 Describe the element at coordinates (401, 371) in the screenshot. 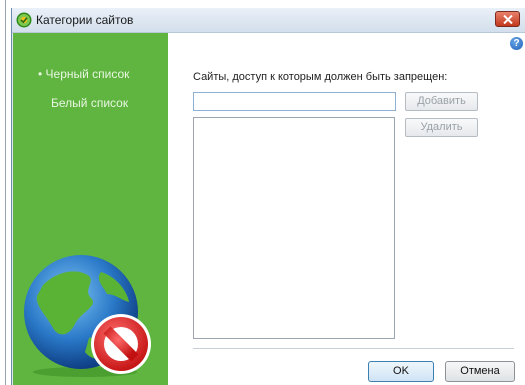

I see `ok-button: OK` at that location.